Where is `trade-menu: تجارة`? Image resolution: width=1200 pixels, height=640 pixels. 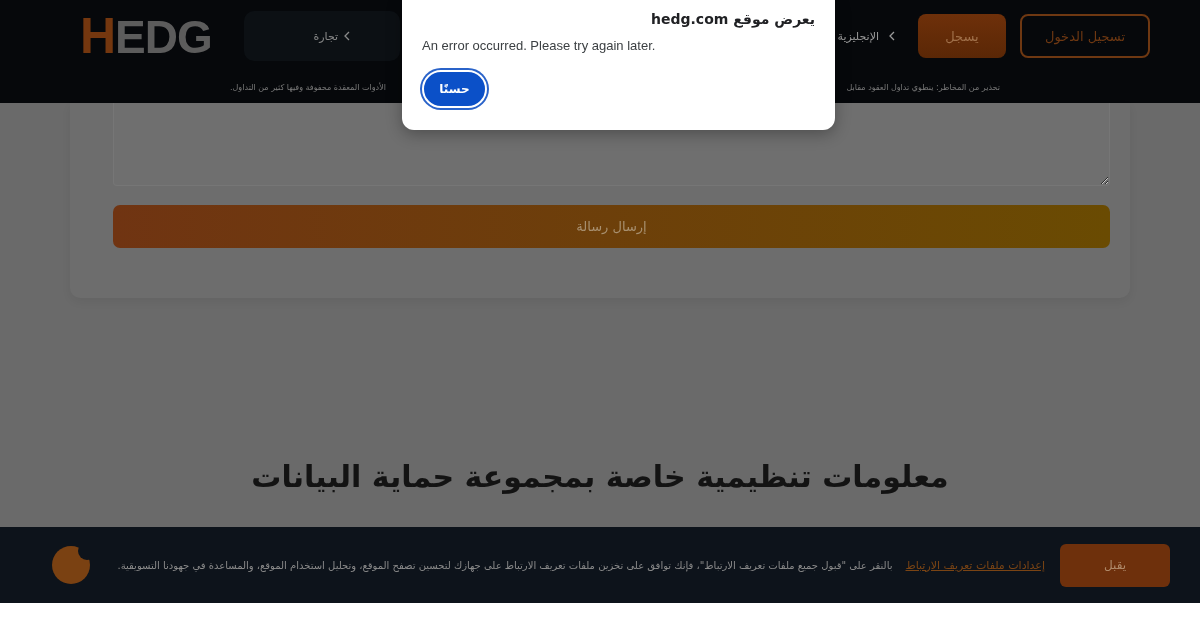 trade-menu: تجارة is located at coordinates (321, 36).